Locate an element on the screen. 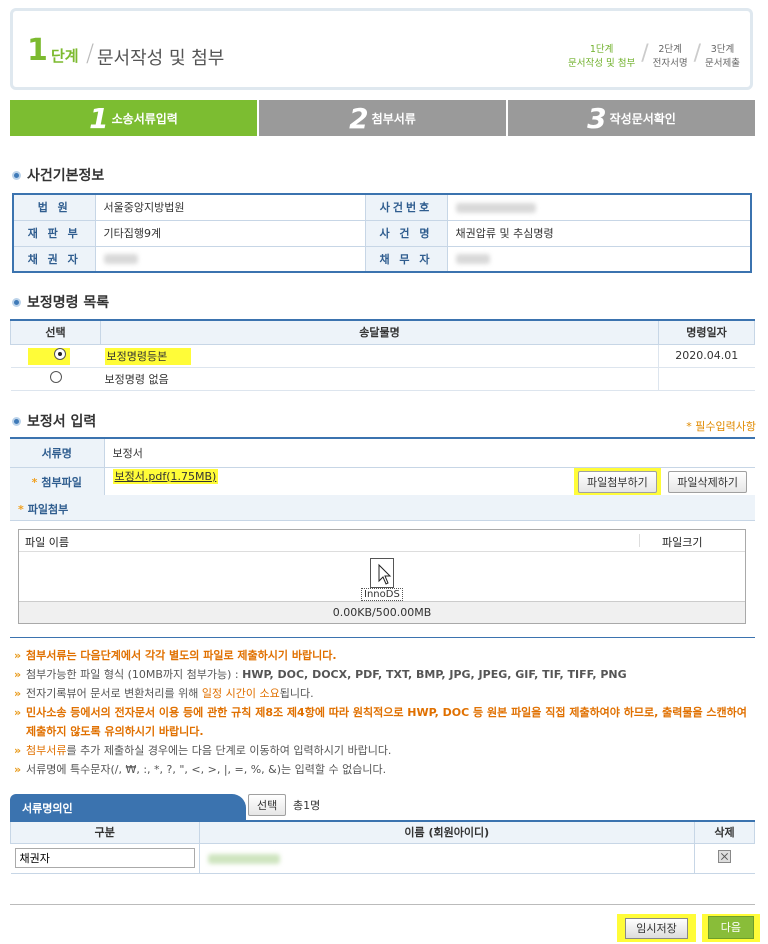  drop-target: InnoDS is located at coordinates (382, 579).